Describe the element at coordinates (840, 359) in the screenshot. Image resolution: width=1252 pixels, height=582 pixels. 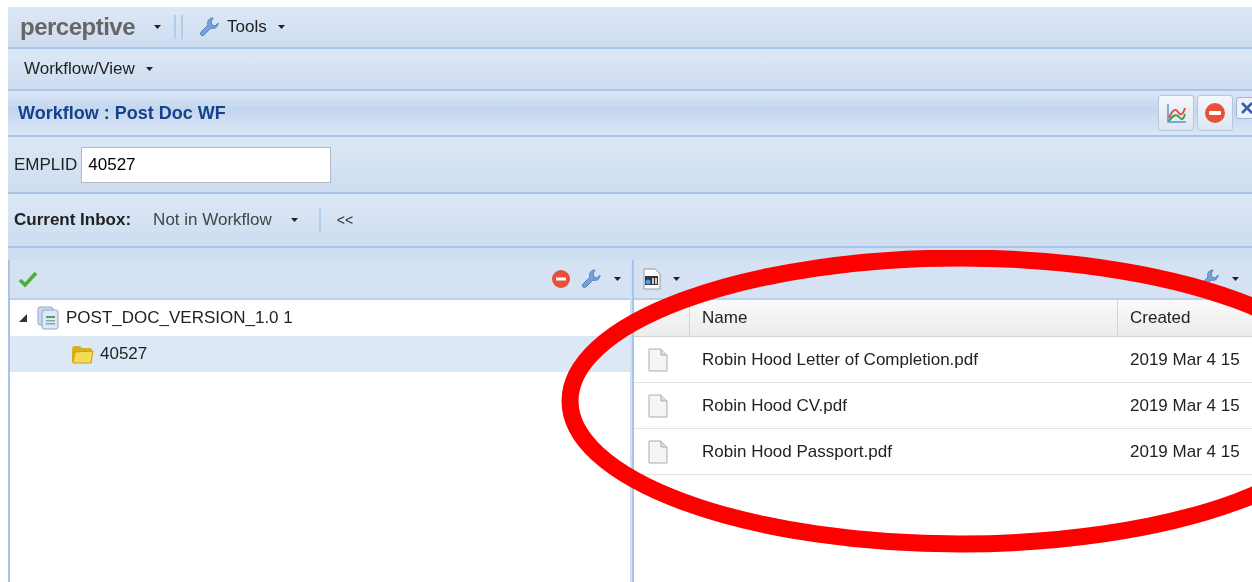
I see `table-cell-text: Robin Hood Letter of Completion.pdf` at that location.